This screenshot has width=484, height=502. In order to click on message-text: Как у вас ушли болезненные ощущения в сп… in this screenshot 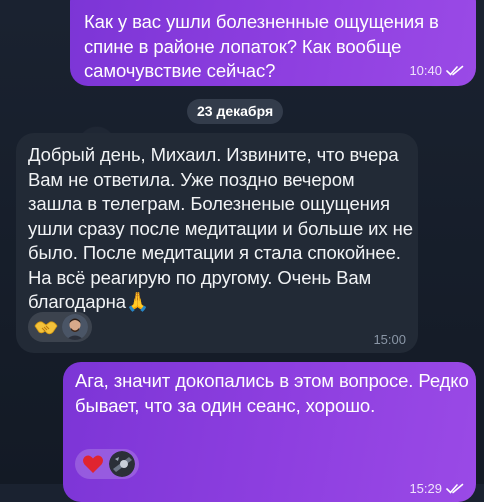, I will do `click(261, 46)`.